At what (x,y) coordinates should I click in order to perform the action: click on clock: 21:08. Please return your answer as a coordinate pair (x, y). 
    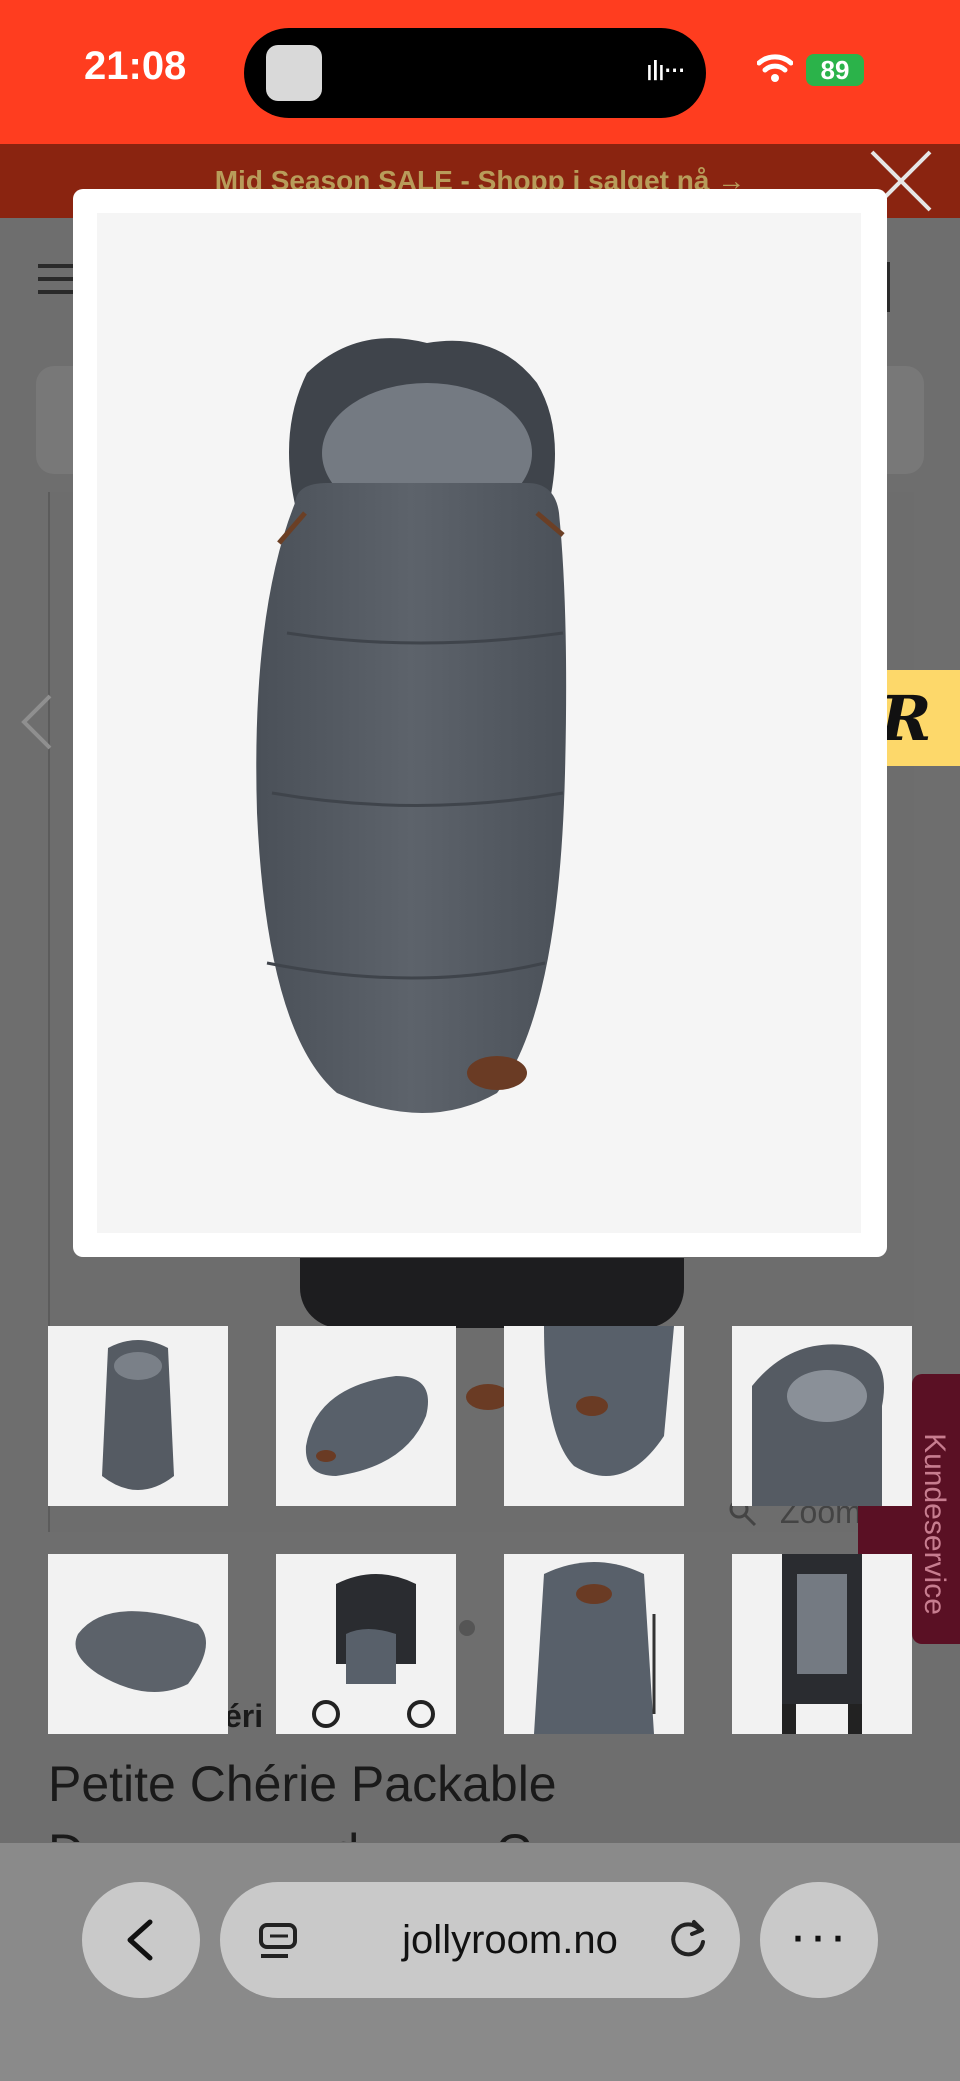
    Looking at the image, I should click on (135, 66).